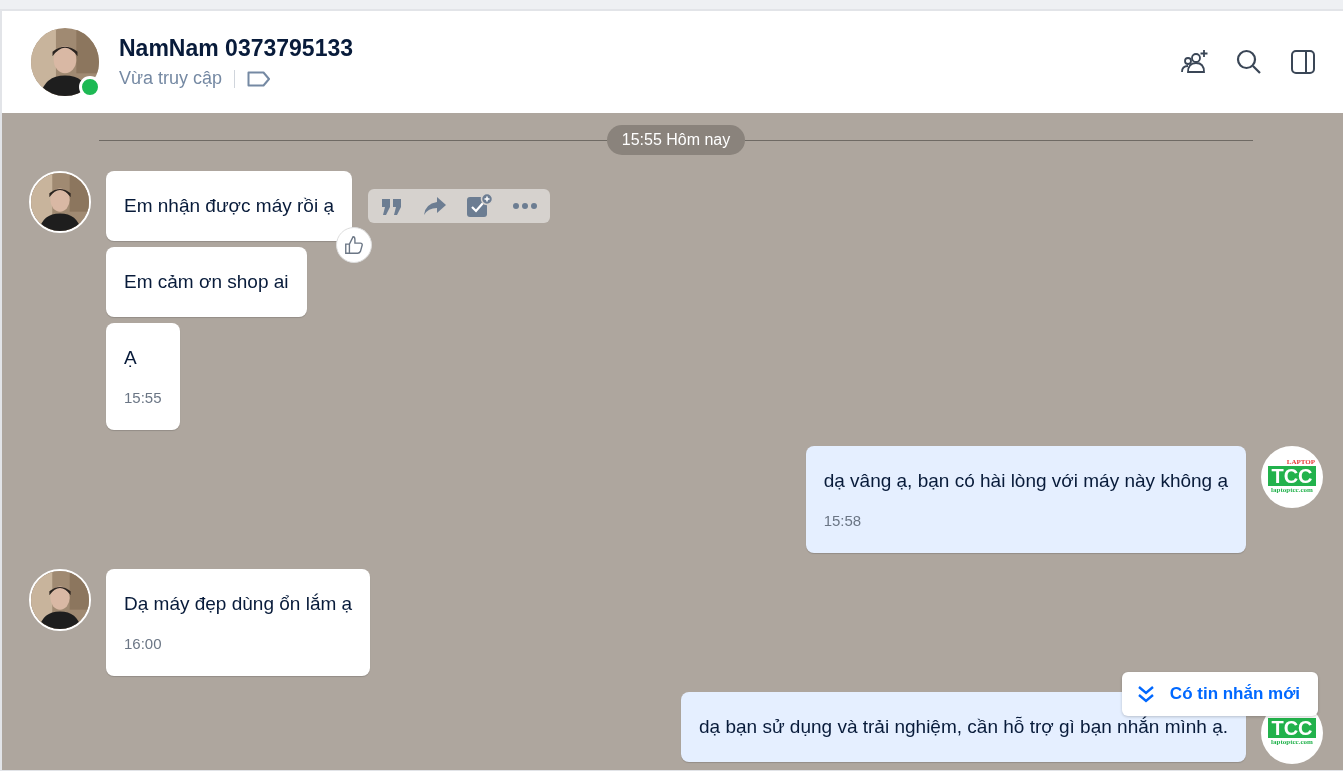 This screenshot has height=783, width=1343. Describe the element at coordinates (676, 140) in the screenshot. I see `date-divider: 15:55 Hôm nay` at that location.